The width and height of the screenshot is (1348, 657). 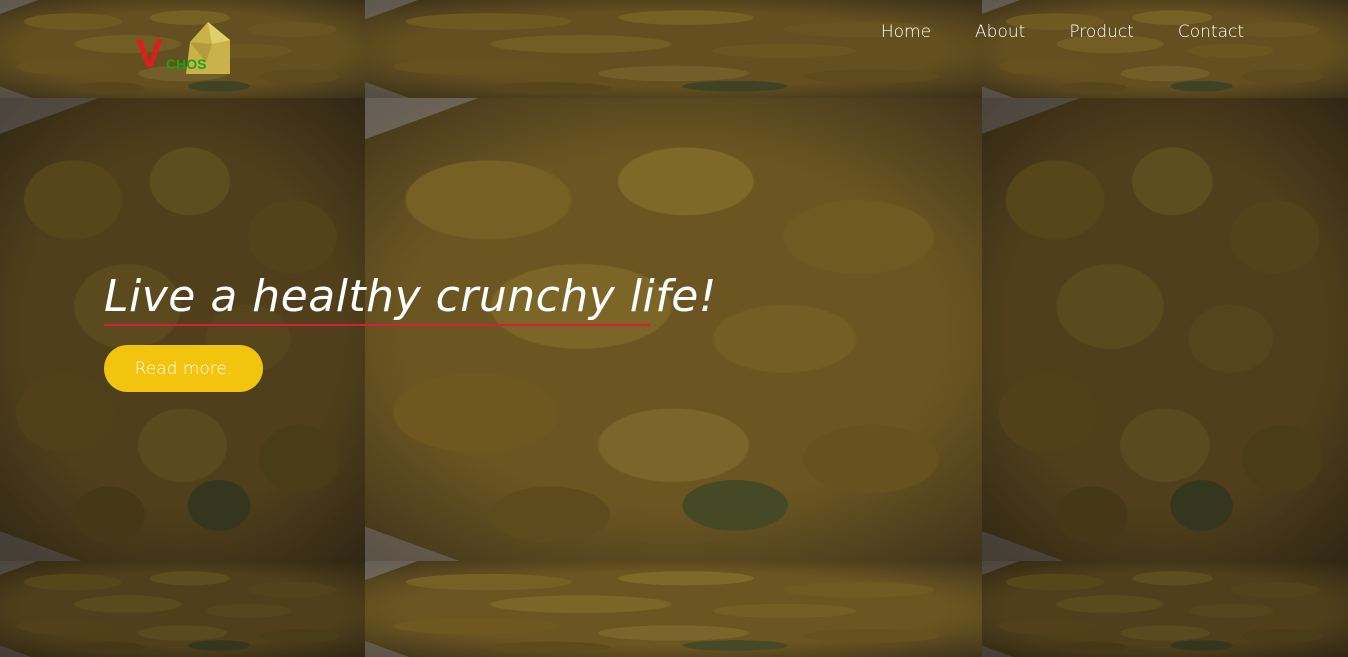 I want to click on nav-product-link: Product, so click(x=1101, y=32).